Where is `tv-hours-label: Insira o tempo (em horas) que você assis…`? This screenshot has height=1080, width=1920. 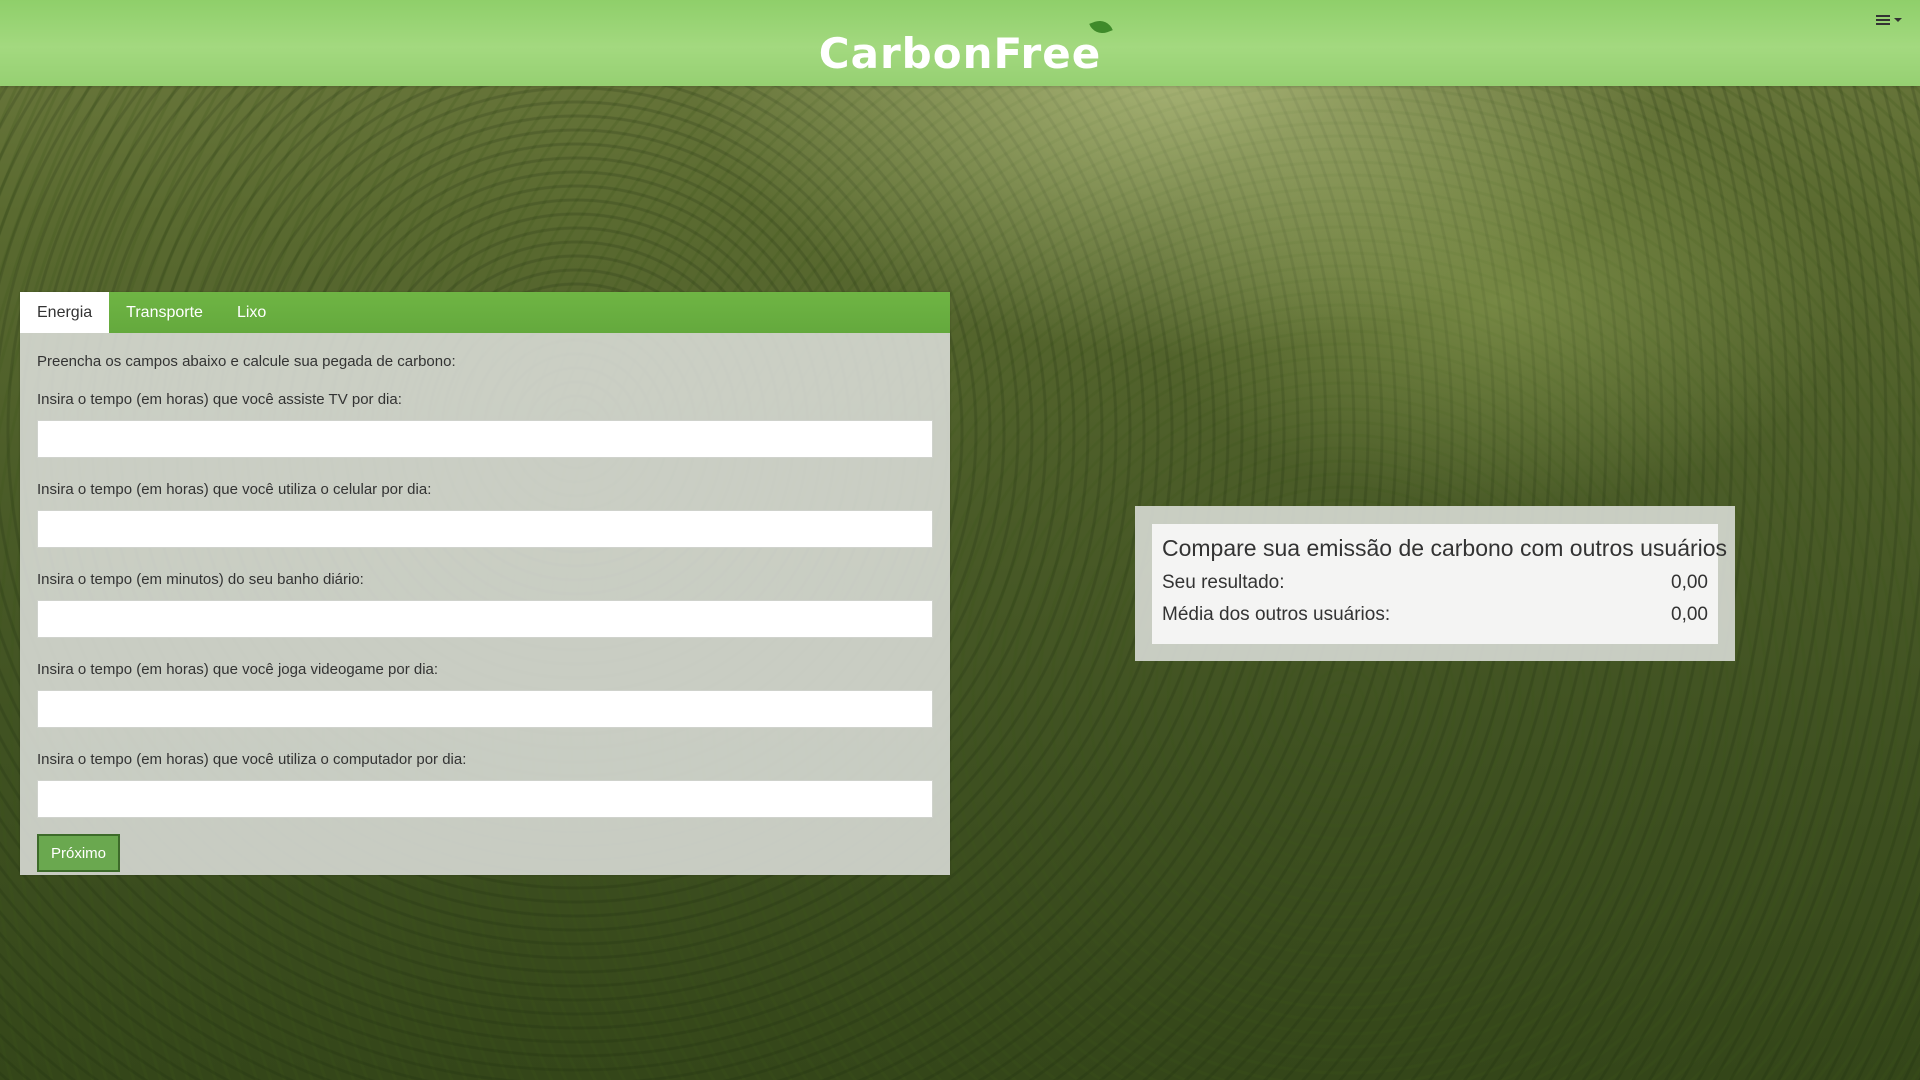
tv-hours-label: Insira o tempo (em horas) que você assis… is located at coordinates (219, 399).